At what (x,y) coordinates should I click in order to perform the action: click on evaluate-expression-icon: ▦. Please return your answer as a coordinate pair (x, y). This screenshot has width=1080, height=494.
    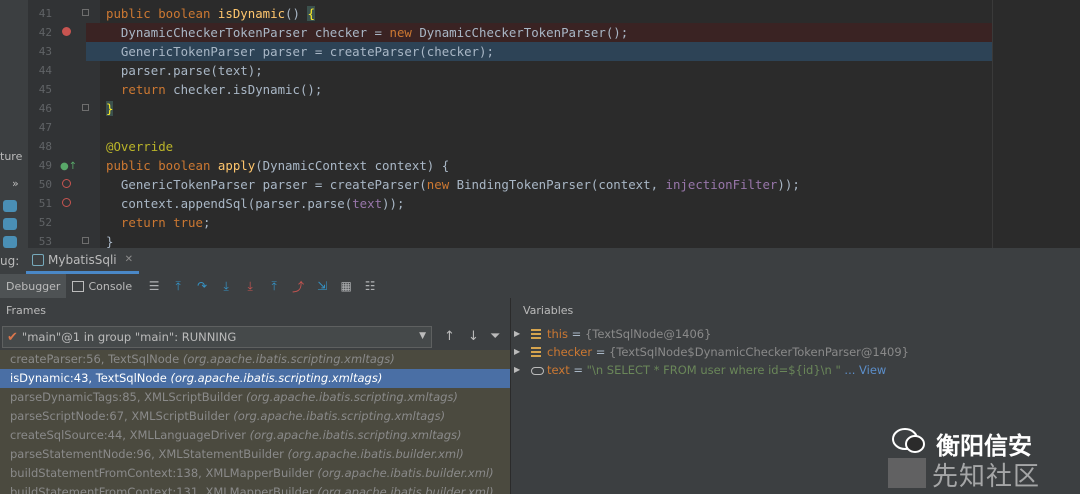
    Looking at the image, I should click on (346, 286).